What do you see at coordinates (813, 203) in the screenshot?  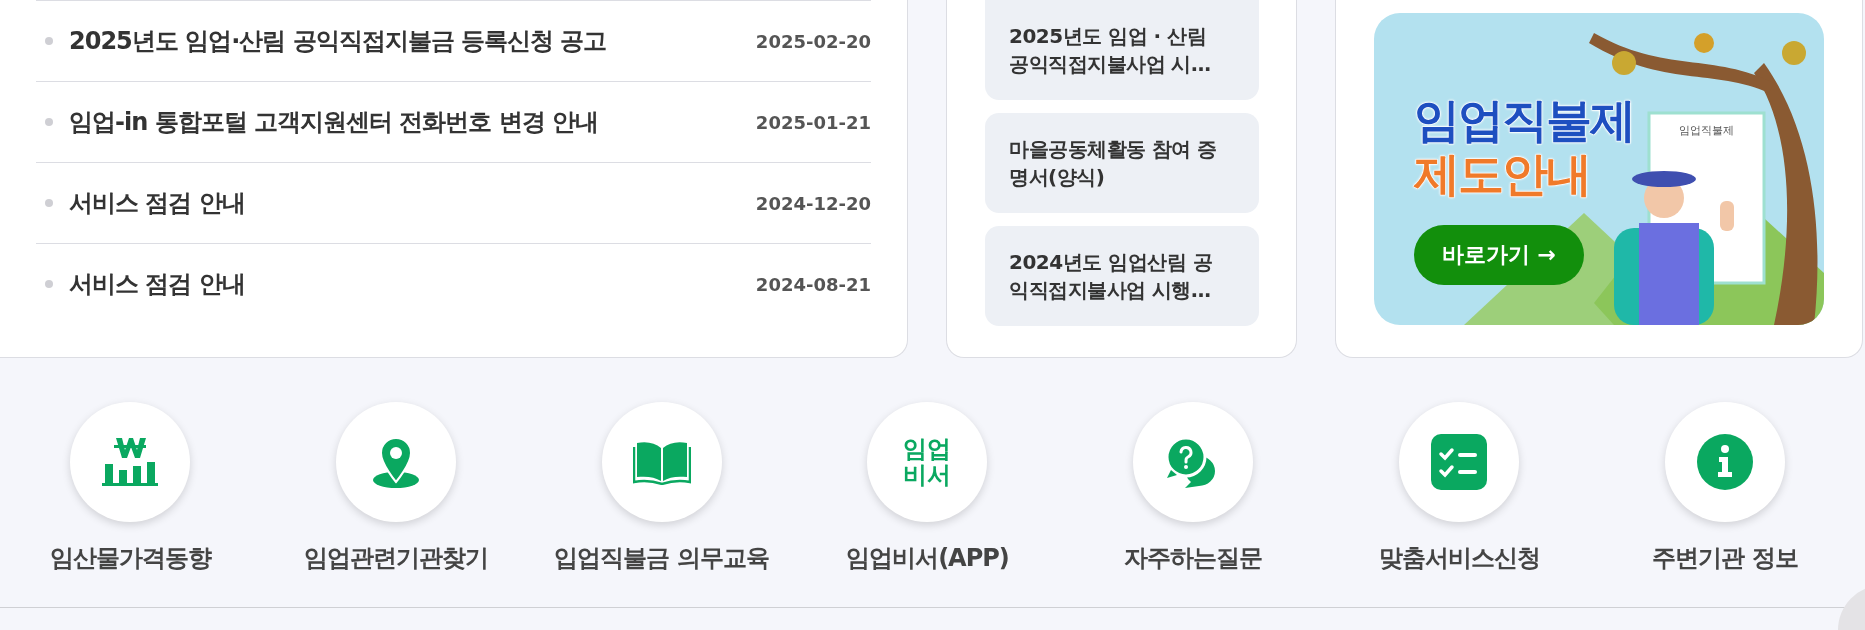 I see `notice-date: 2024-12-20` at bounding box center [813, 203].